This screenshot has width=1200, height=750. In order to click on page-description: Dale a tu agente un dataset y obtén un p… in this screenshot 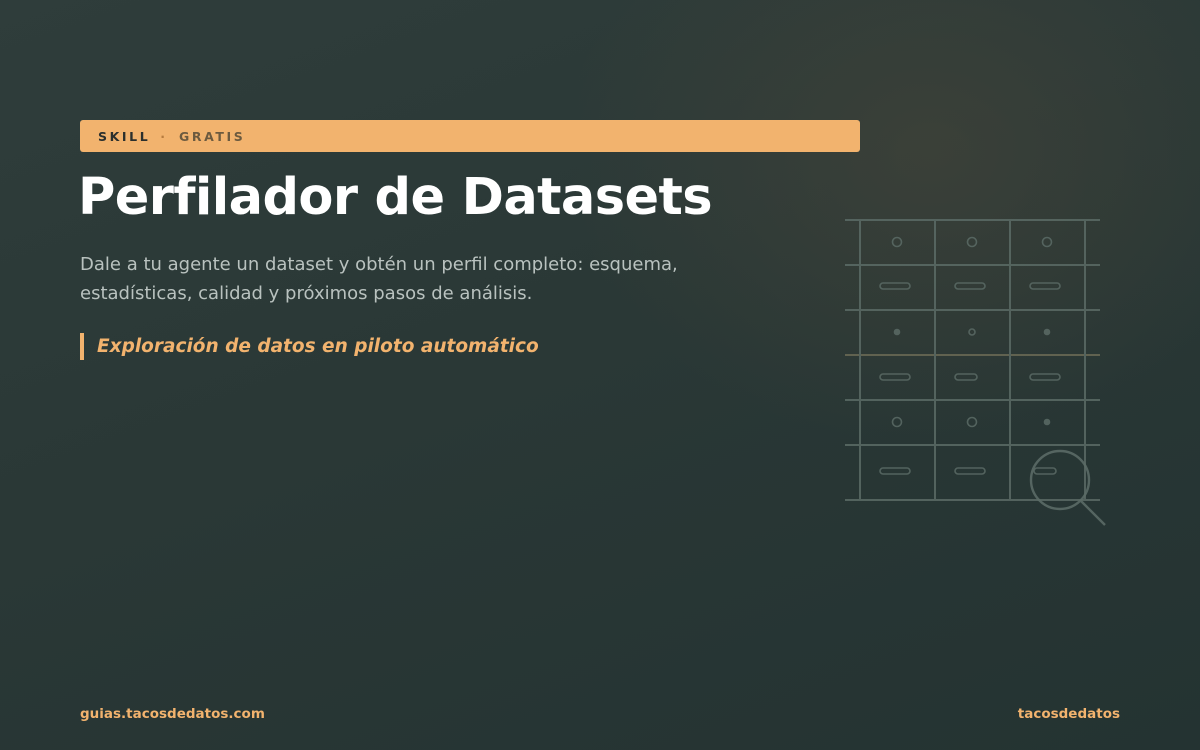, I will do `click(379, 279)`.